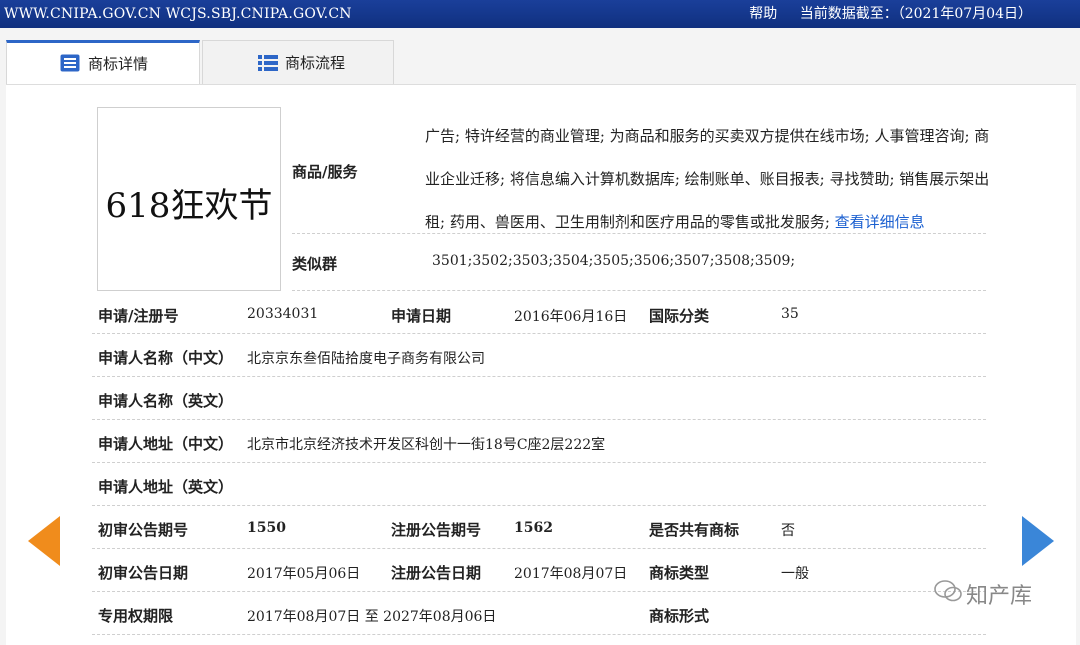 This screenshot has width=1080, height=645. I want to click on prelim-date-label: 初审公告日期, so click(143, 573).